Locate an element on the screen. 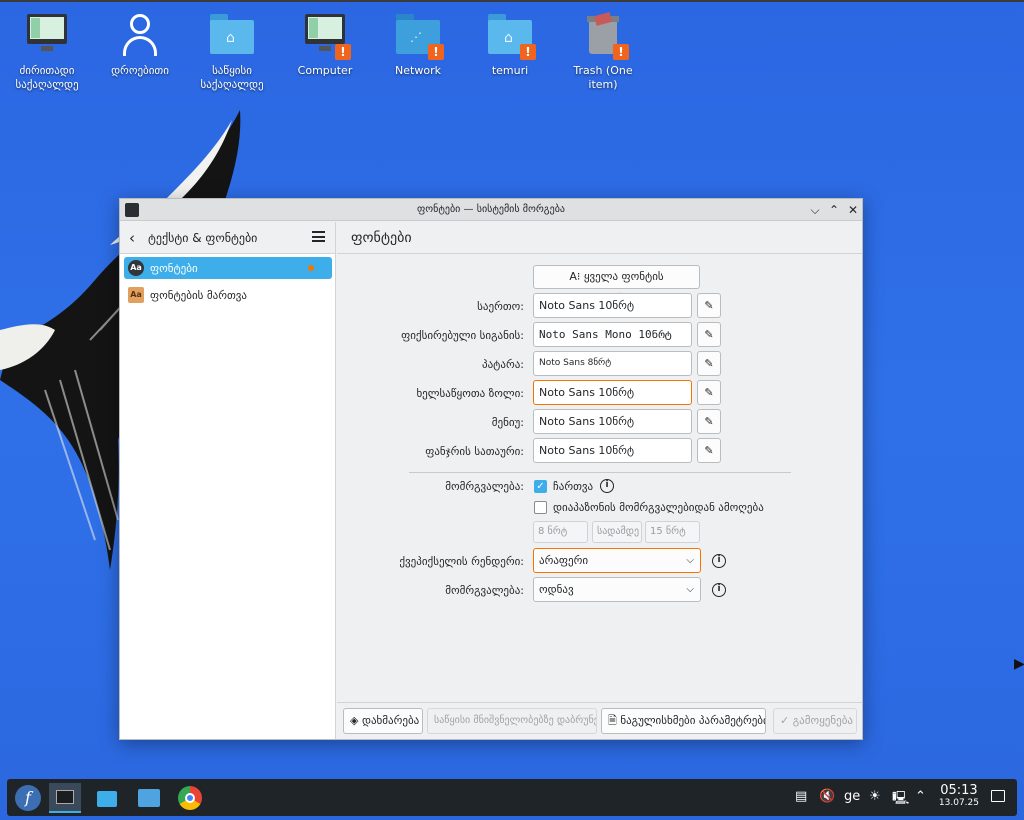 The image size is (1024, 820). network-icon: 🖳 is located at coordinates (900, 800).